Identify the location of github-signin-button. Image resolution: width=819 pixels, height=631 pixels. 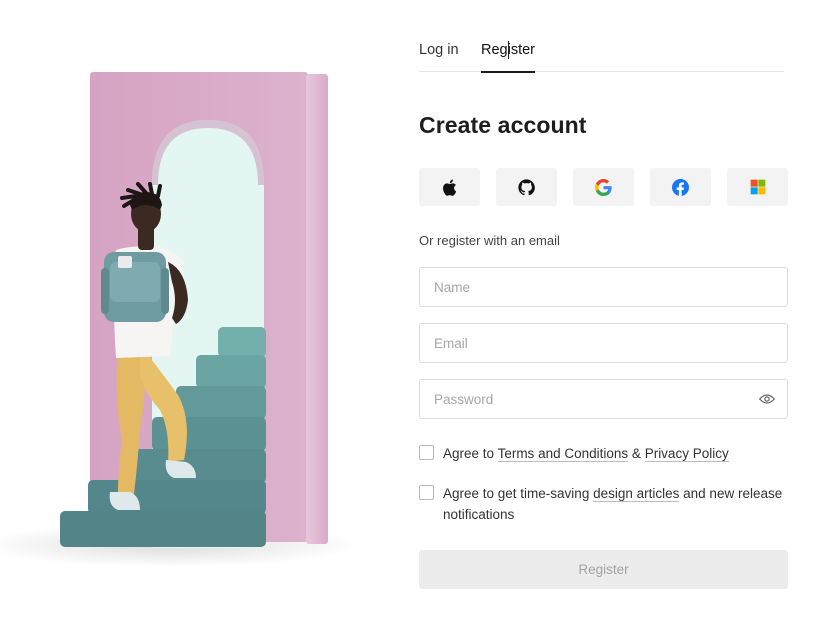
(526, 187).